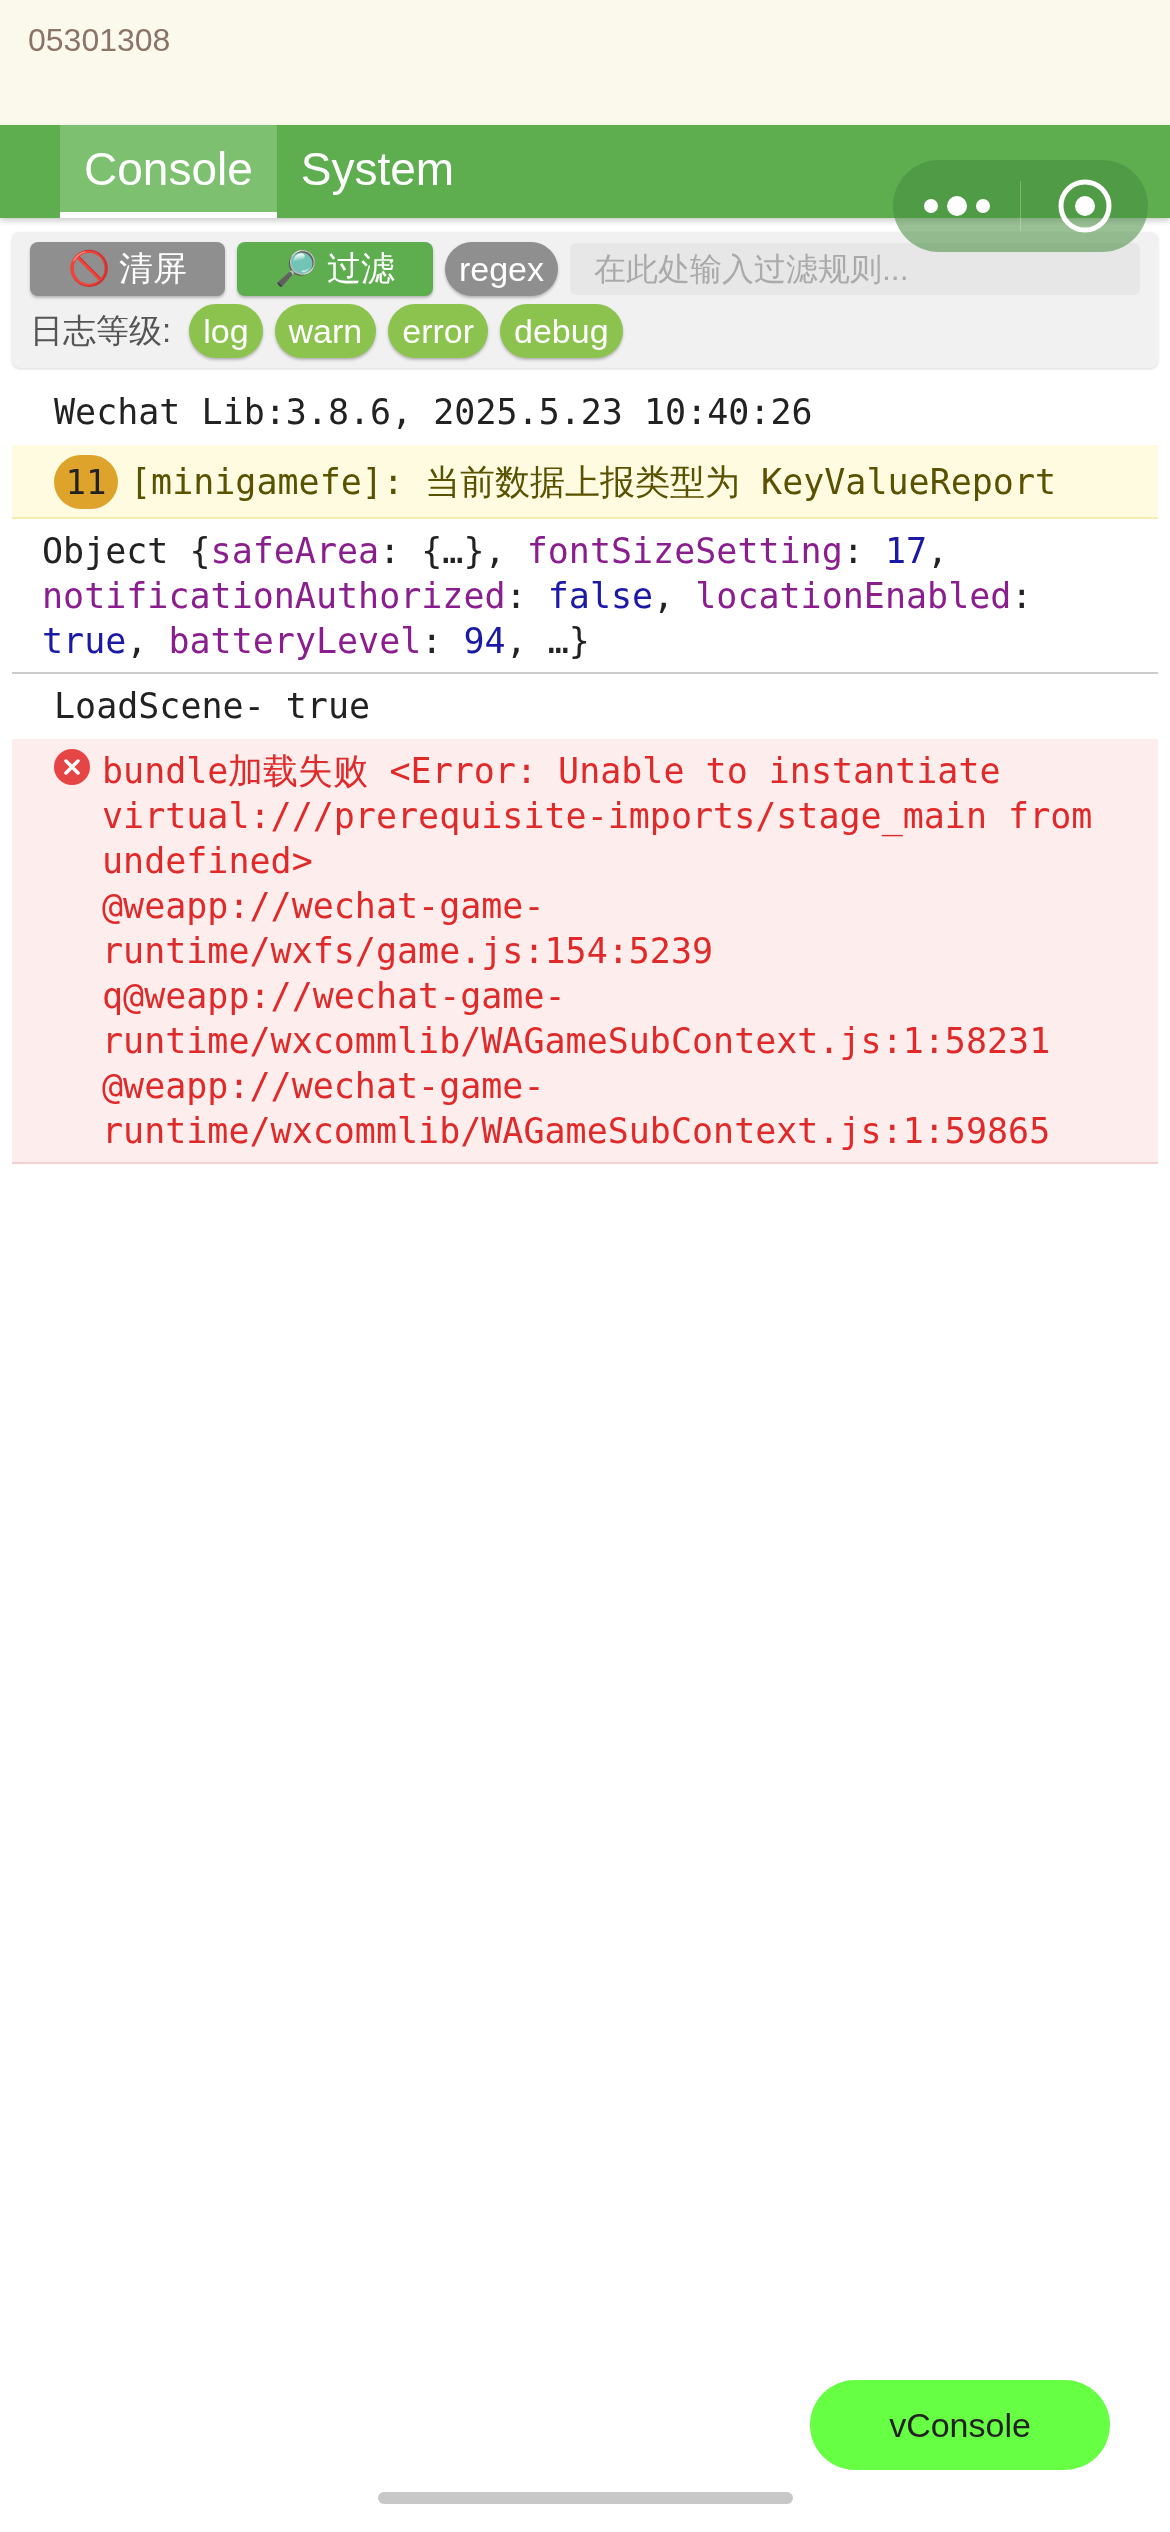 This screenshot has width=1170, height=2532. What do you see at coordinates (86, 482) in the screenshot?
I see `repeat-count-badge: 11` at bounding box center [86, 482].